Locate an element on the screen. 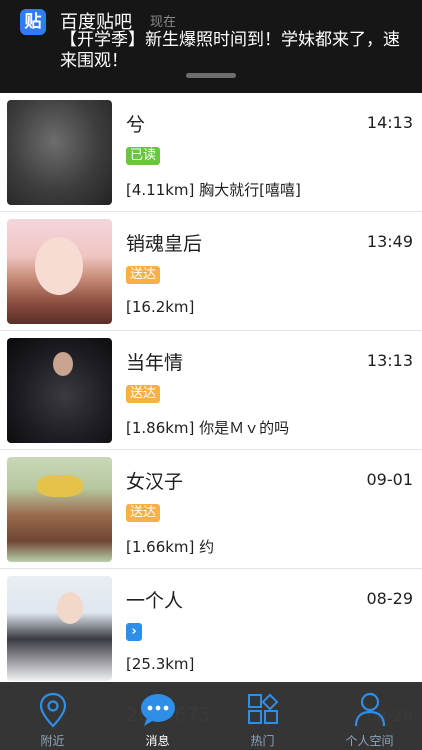 The width and height of the screenshot is (422, 750). contact-name: 当年情 is located at coordinates (155, 363).